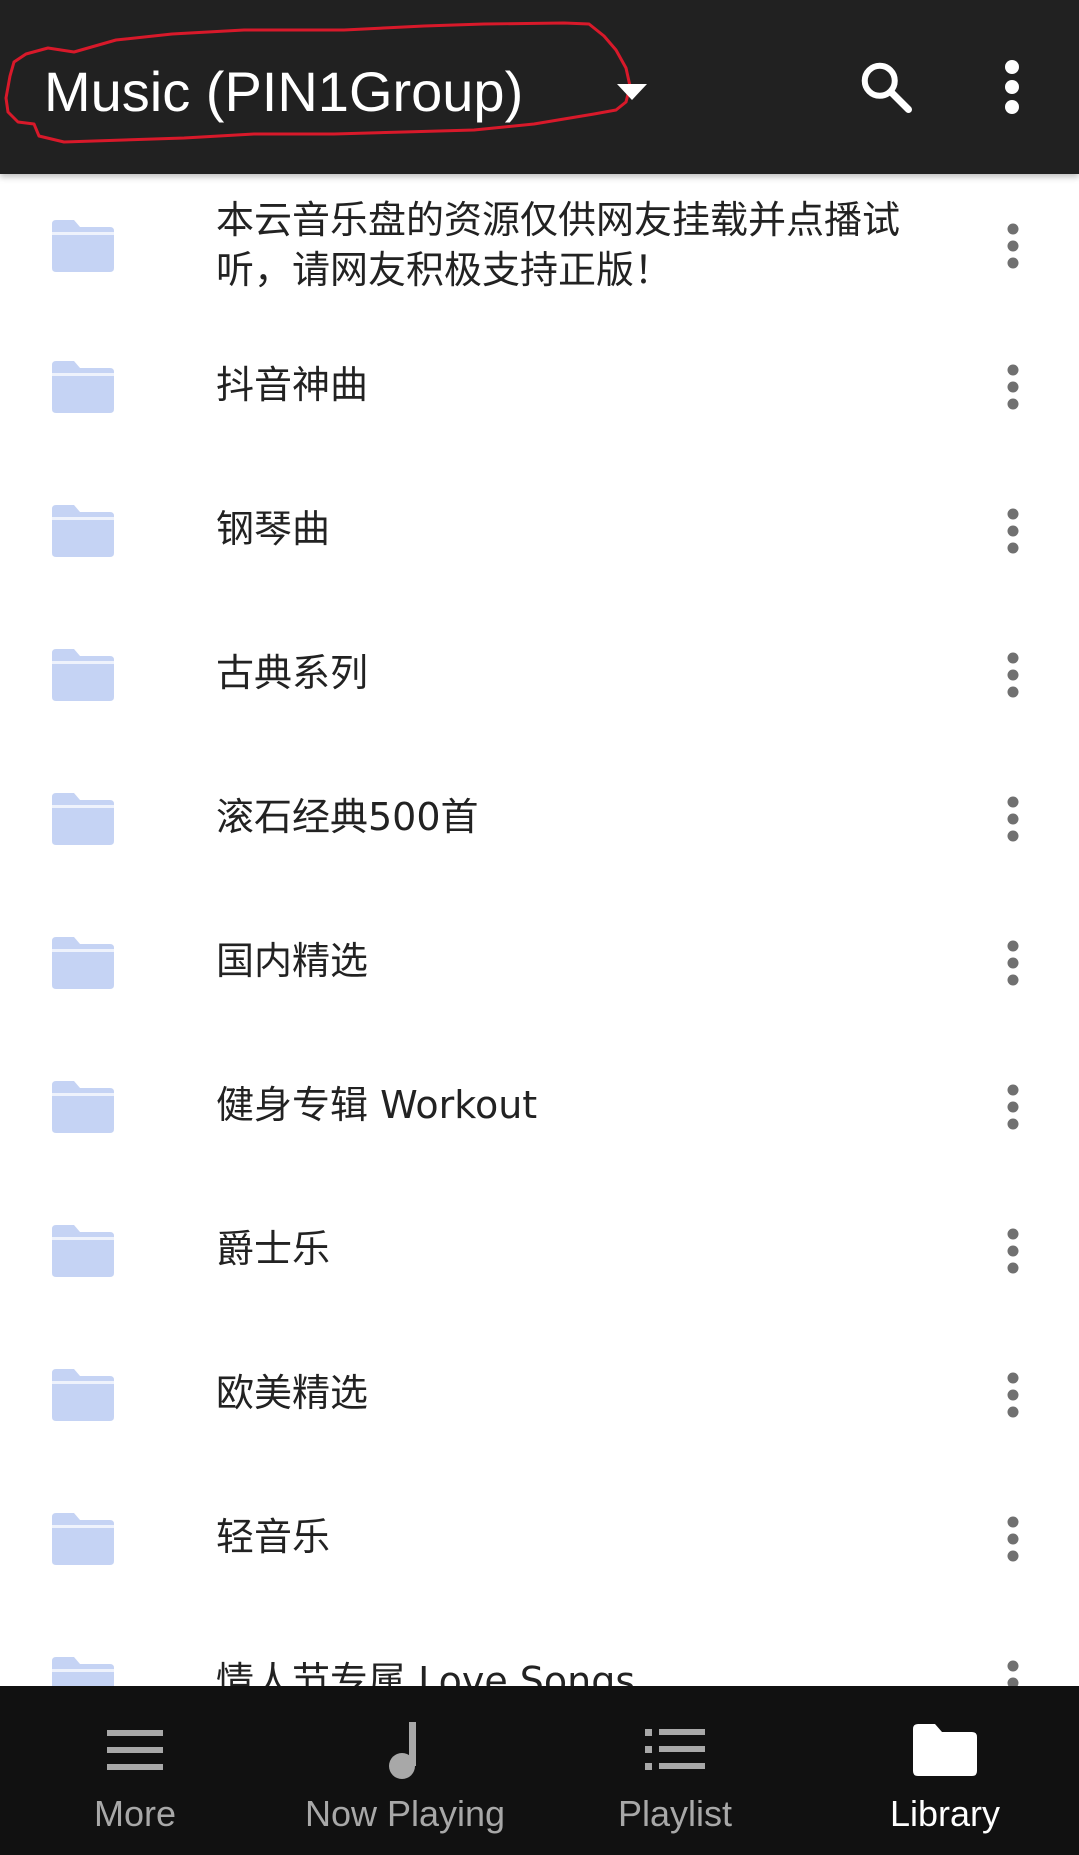 The height and width of the screenshot is (1855, 1079). What do you see at coordinates (273, 529) in the screenshot?
I see `folder-name: 钢琴曲` at bounding box center [273, 529].